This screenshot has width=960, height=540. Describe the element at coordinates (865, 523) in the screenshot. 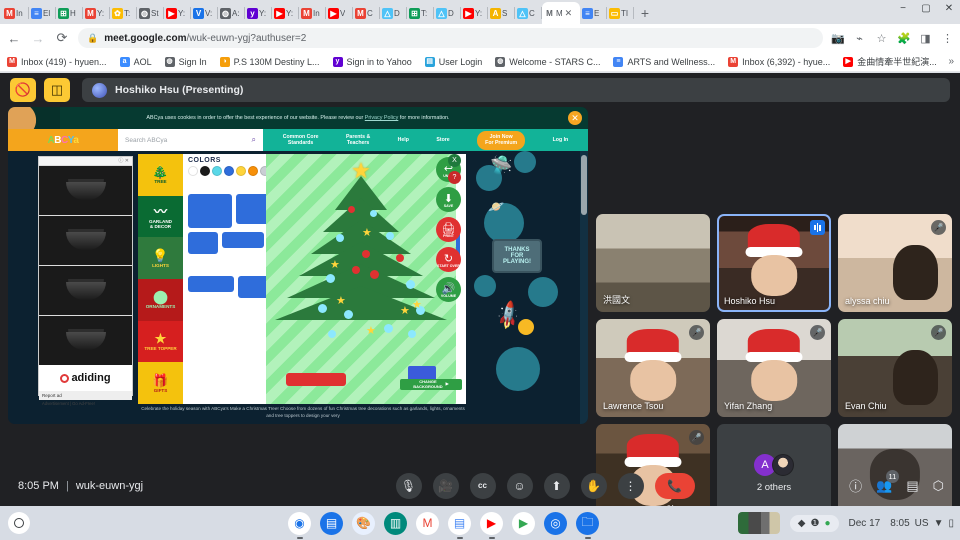

I see `date-display: Dec 17` at that location.